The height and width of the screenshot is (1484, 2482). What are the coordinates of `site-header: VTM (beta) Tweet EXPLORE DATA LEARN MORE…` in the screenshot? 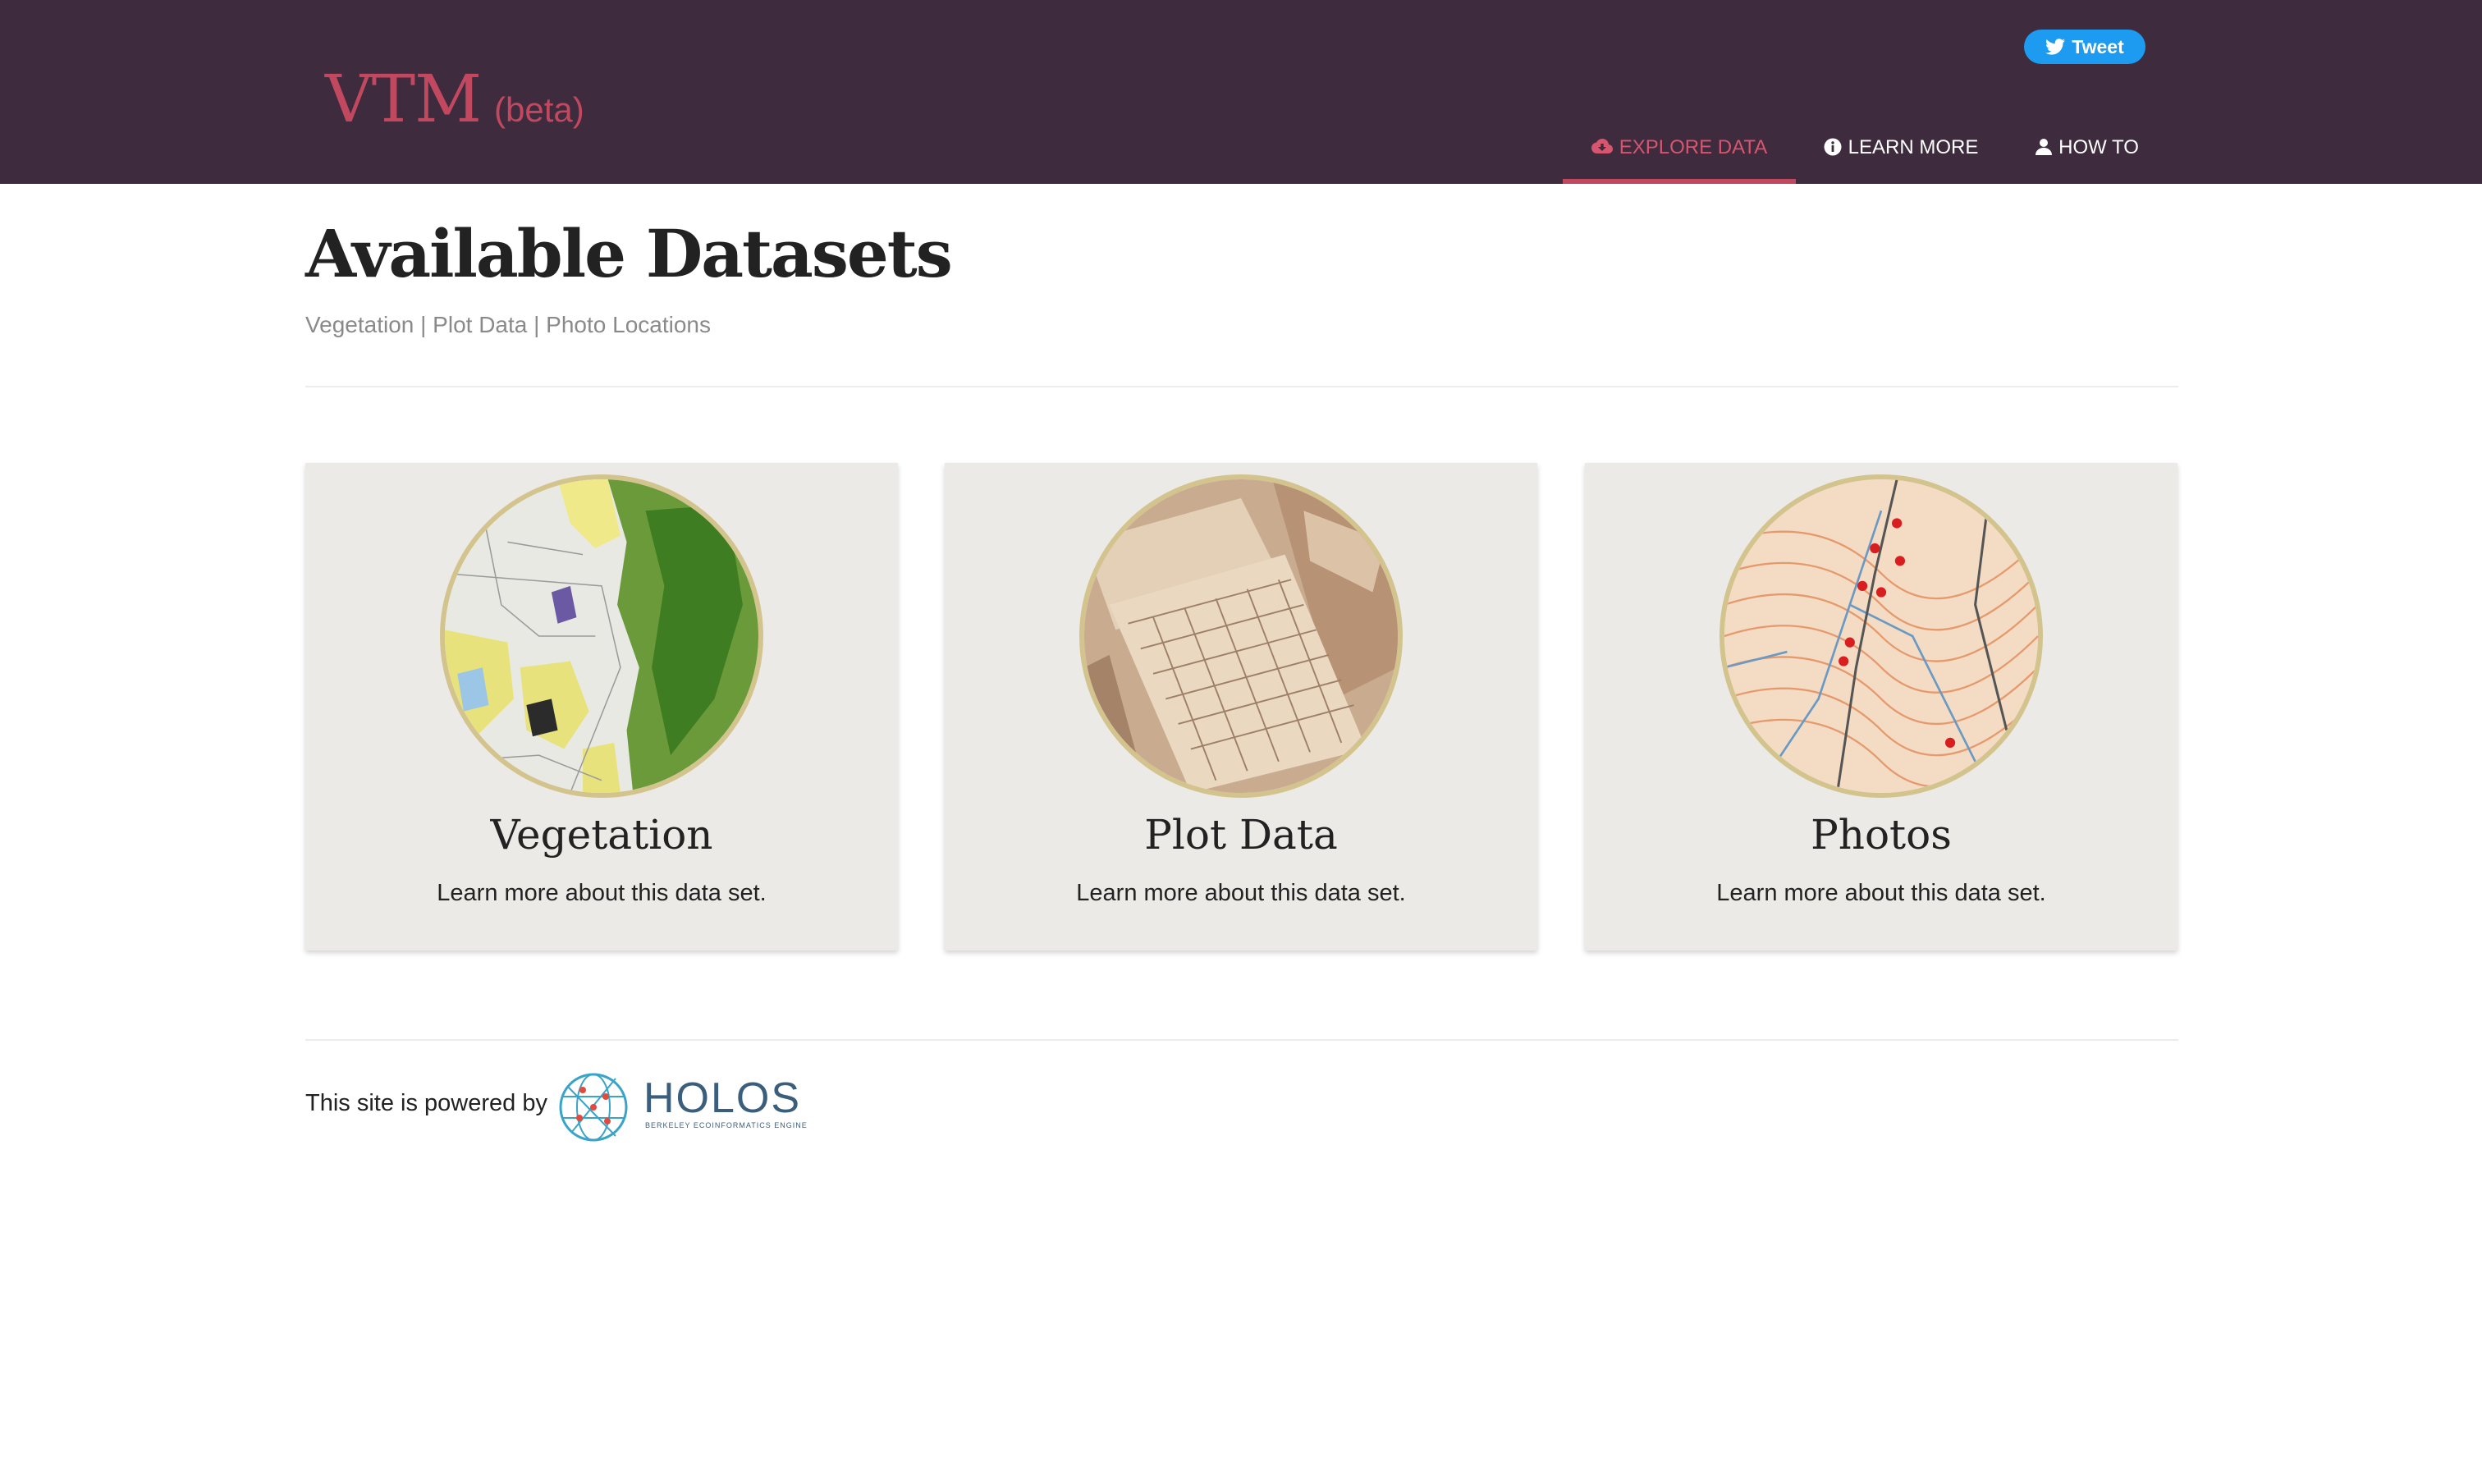 It's located at (1241, 92).